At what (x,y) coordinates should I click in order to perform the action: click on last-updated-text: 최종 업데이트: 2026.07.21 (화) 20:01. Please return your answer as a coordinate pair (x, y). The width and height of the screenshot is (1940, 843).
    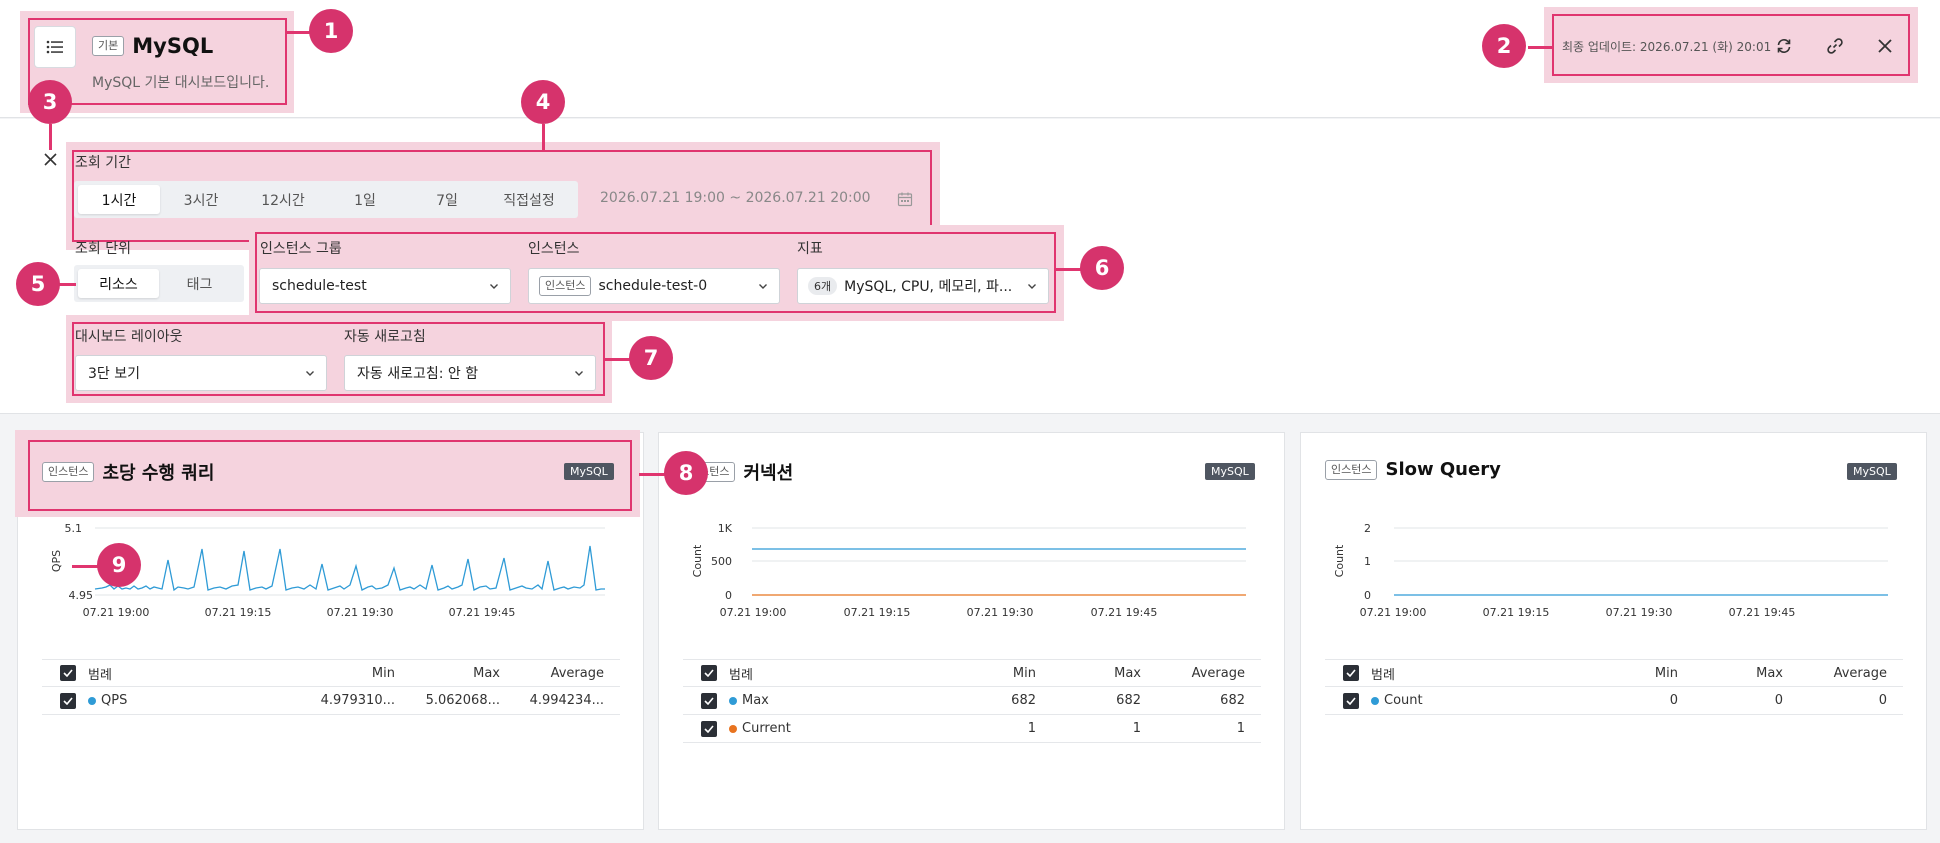
    Looking at the image, I should click on (1667, 47).